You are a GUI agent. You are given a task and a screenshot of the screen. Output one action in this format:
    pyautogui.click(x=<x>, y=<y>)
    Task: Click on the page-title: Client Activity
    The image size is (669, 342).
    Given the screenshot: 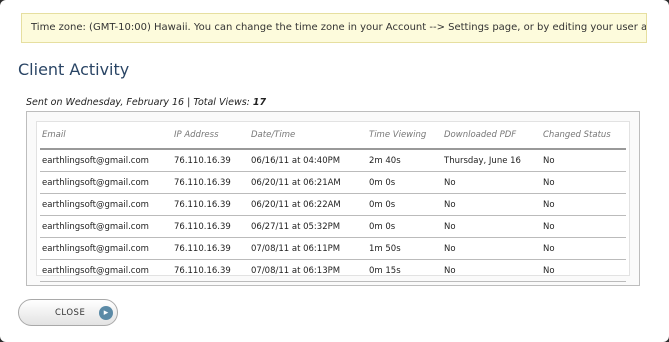 What is the action you would take?
    pyautogui.click(x=74, y=69)
    